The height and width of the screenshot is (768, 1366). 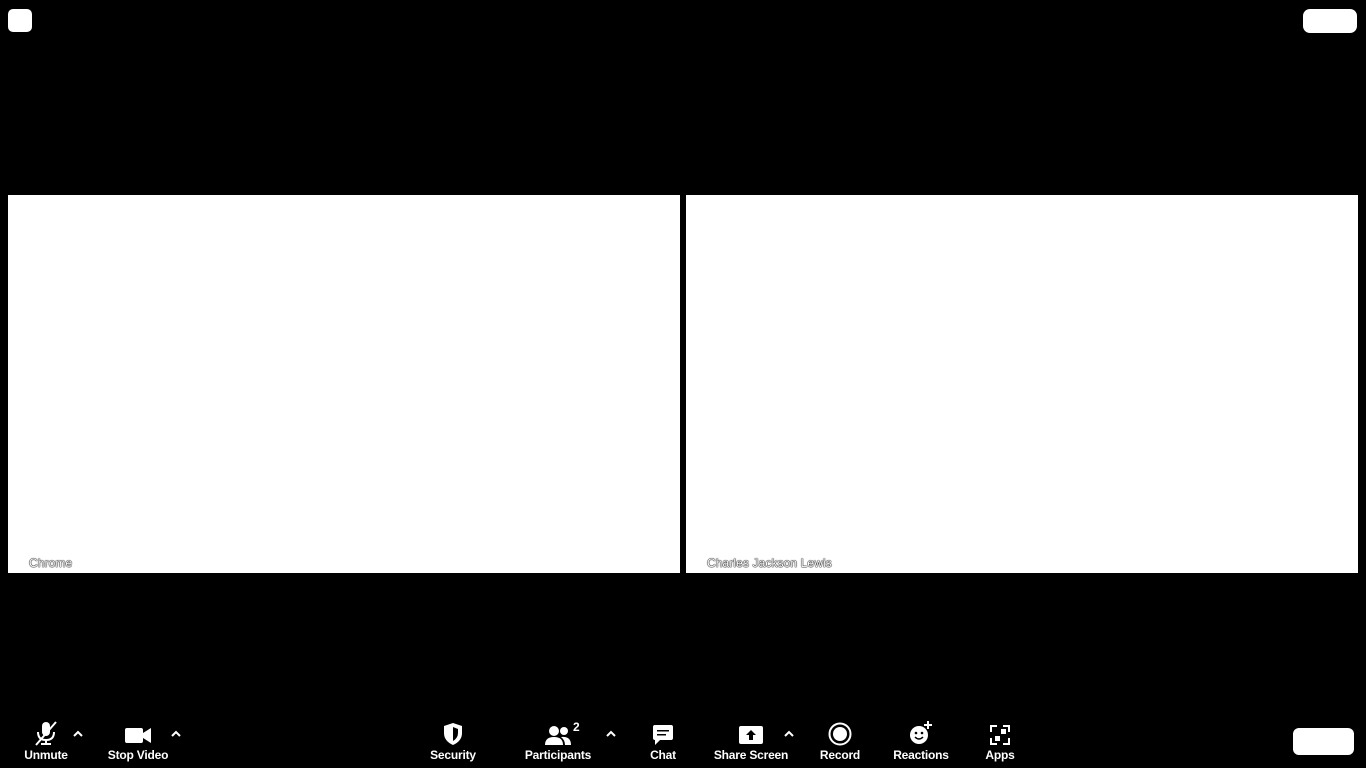 What do you see at coordinates (840, 755) in the screenshot?
I see `record-label: Record` at bounding box center [840, 755].